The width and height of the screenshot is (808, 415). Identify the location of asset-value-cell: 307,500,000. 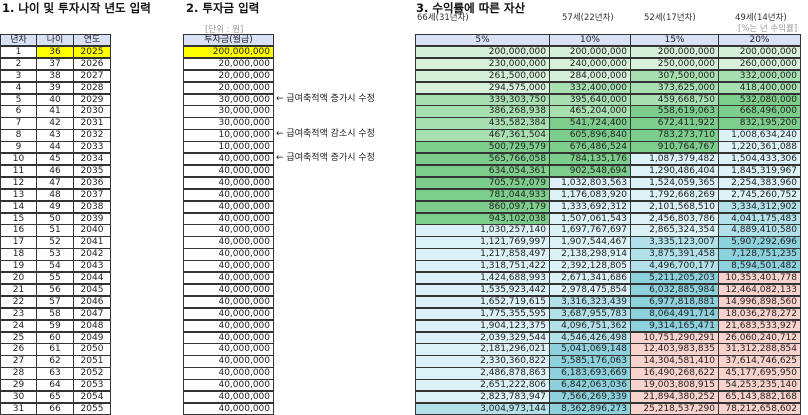
(674, 76).